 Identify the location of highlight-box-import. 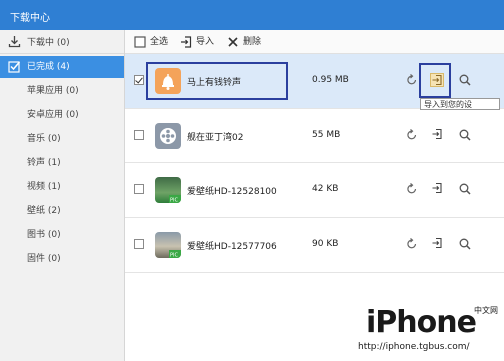
(435, 80).